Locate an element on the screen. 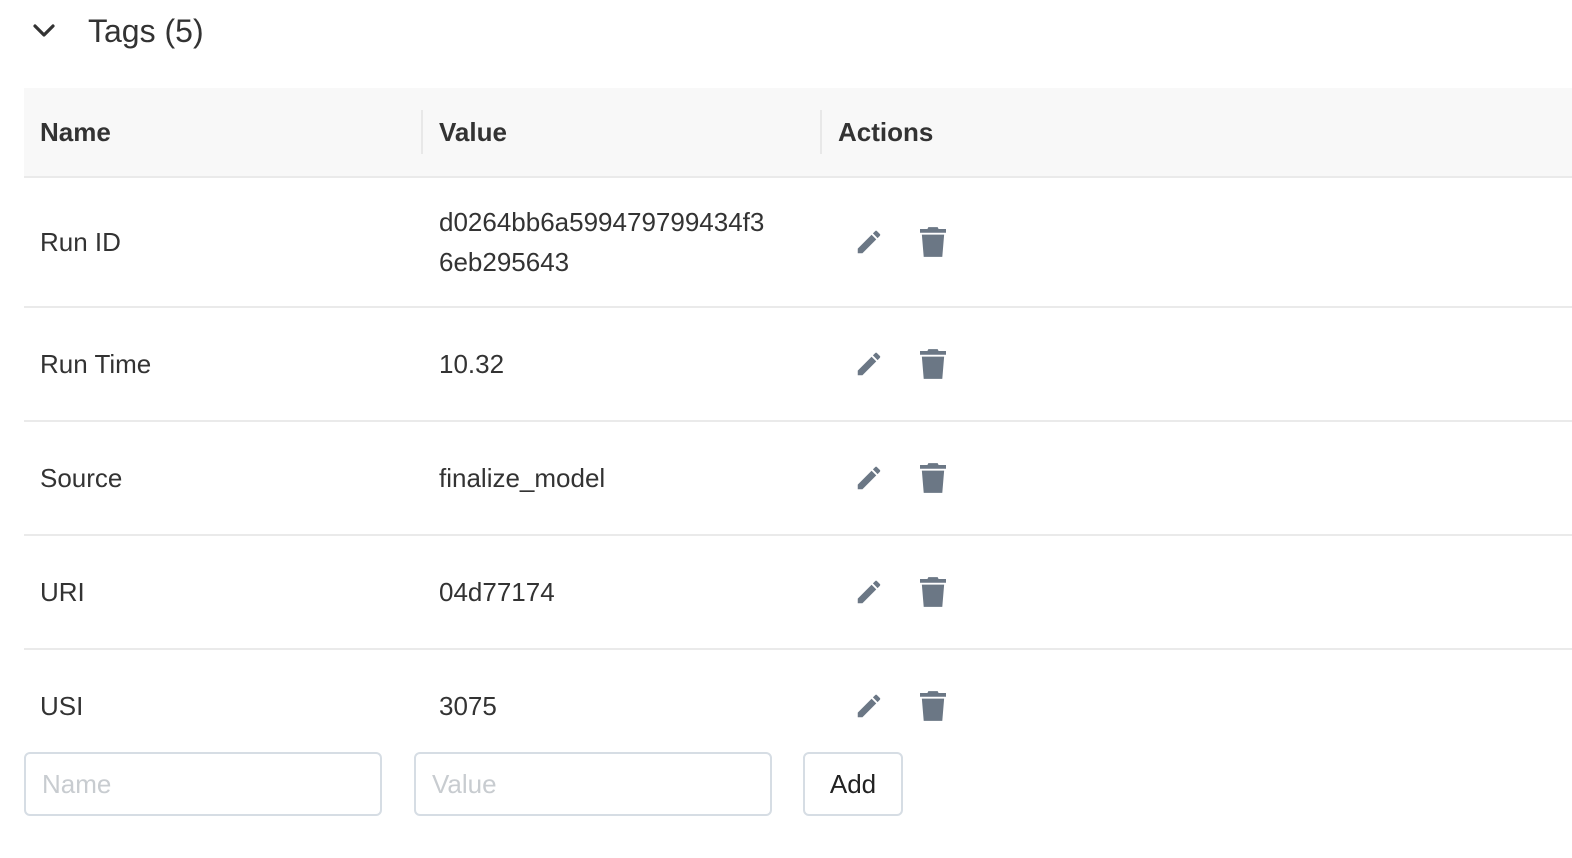  table-row: URI 04d77174 is located at coordinates (798, 593).